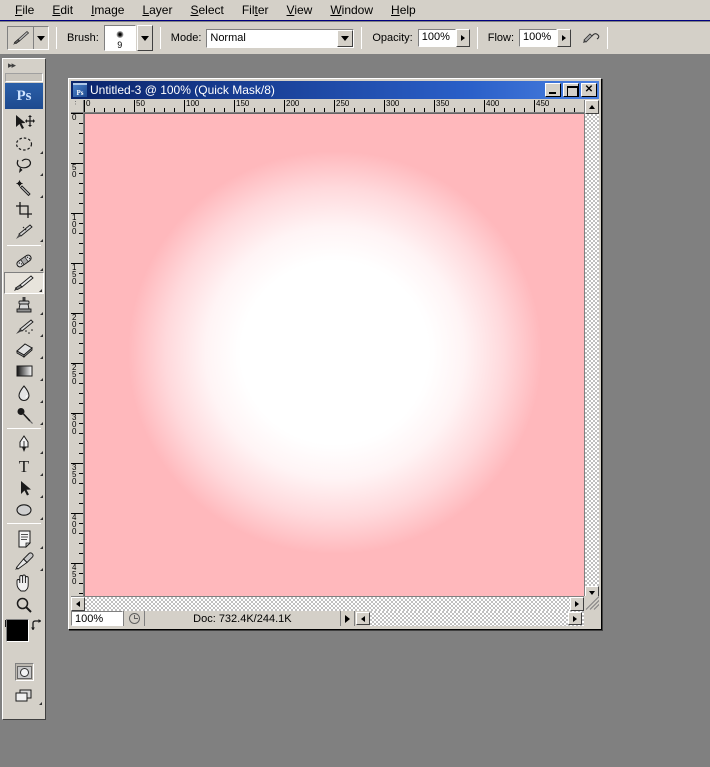  Describe the element at coordinates (589, 90) in the screenshot. I see `close-button: ✕` at that location.